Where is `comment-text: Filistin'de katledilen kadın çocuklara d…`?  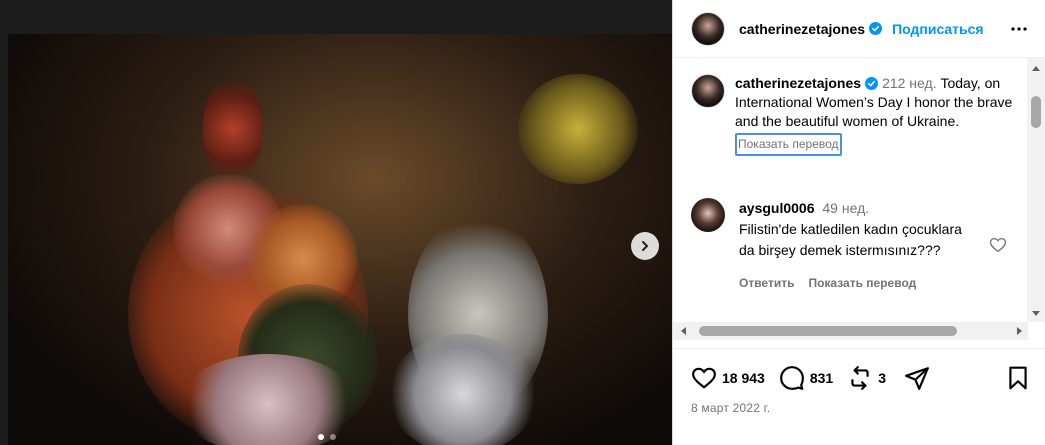 comment-text: Filistin'de katledilen kadın çocuklara d… is located at coordinates (850, 239).